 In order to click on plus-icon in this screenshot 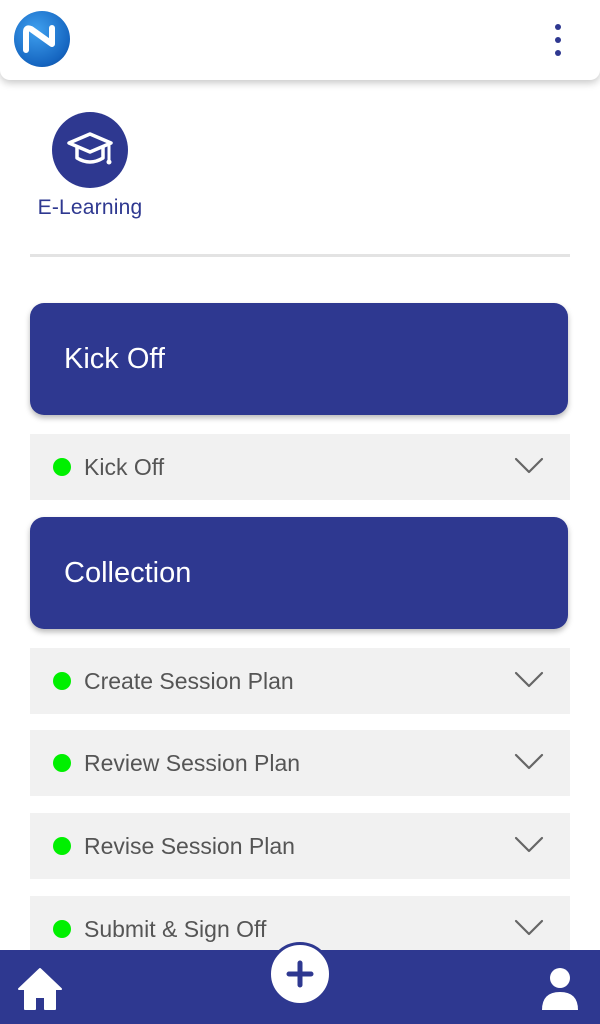, I will do `click(300, 974)`.